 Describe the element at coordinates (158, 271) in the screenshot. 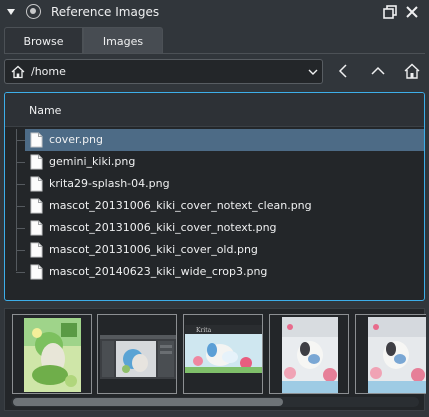

I see `file-name: mascot_20140623_kiki_wide_crop3.png` at that location.